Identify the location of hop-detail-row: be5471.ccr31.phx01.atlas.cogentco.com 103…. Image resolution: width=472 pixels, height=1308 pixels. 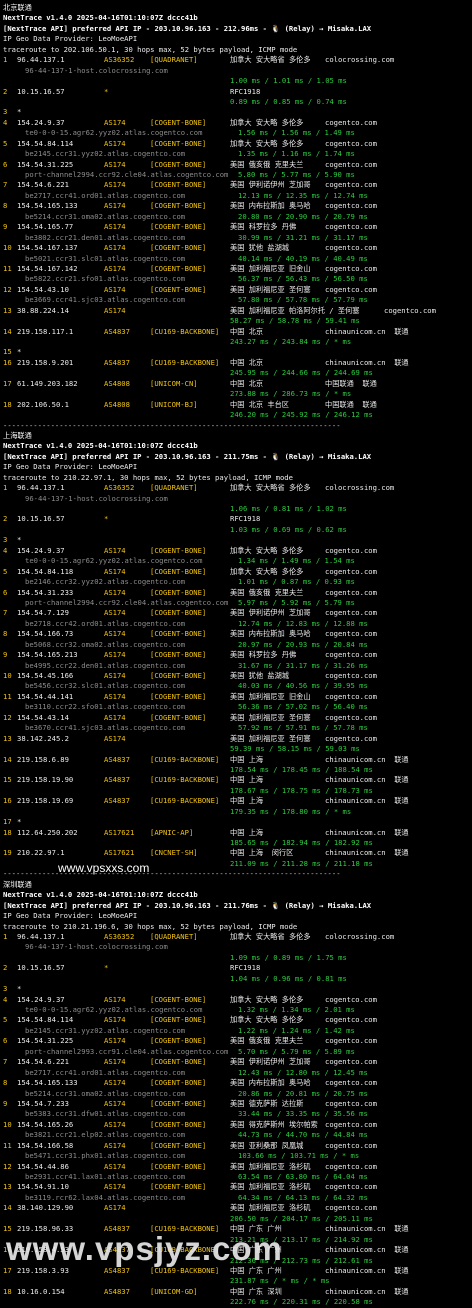
(237, 1156).